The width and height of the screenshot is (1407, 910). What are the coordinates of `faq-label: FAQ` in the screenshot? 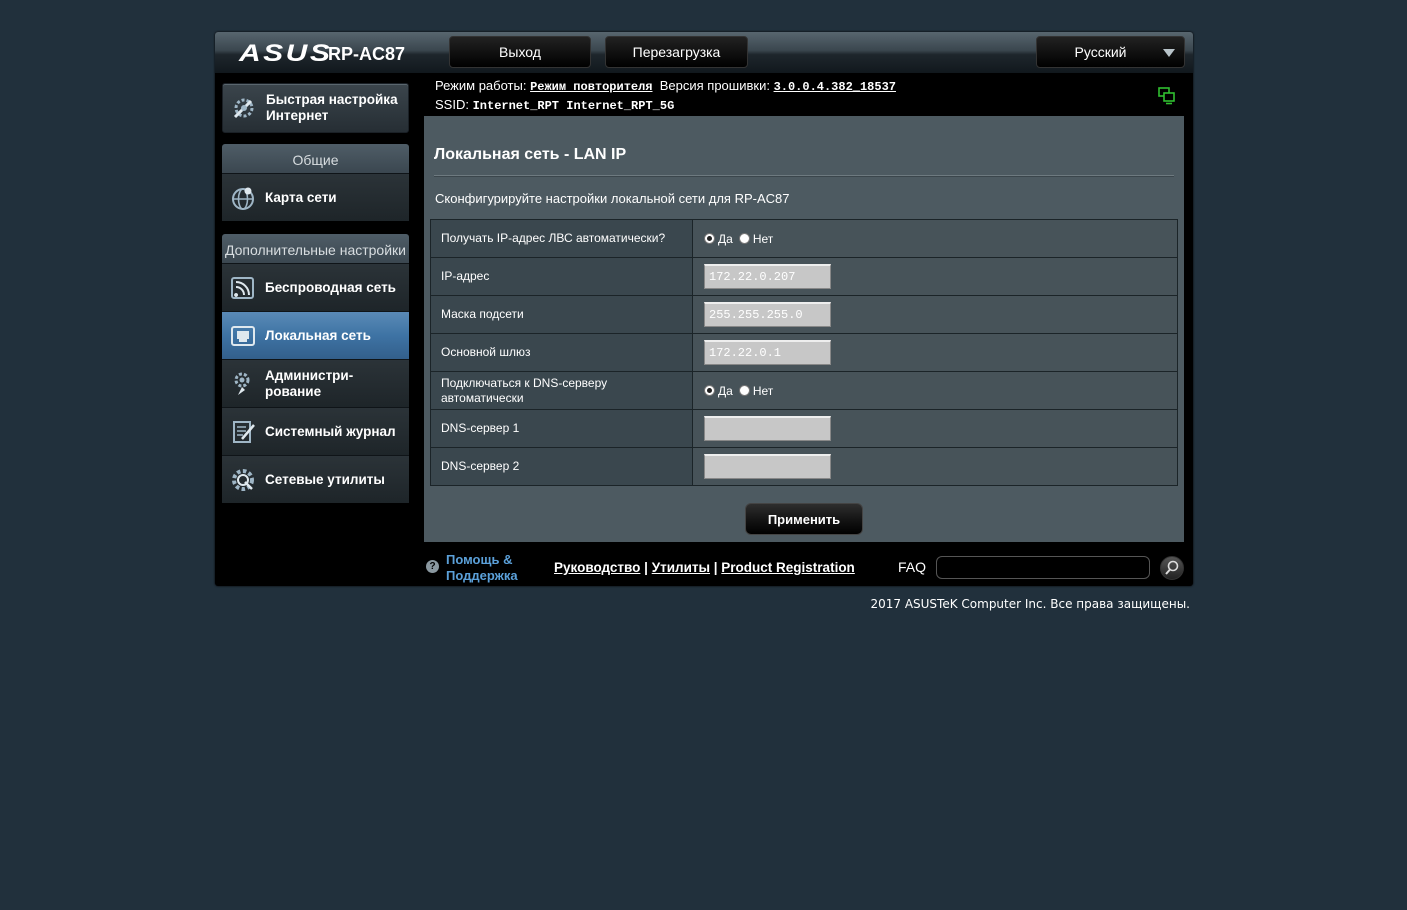 It's located at (912, 567).